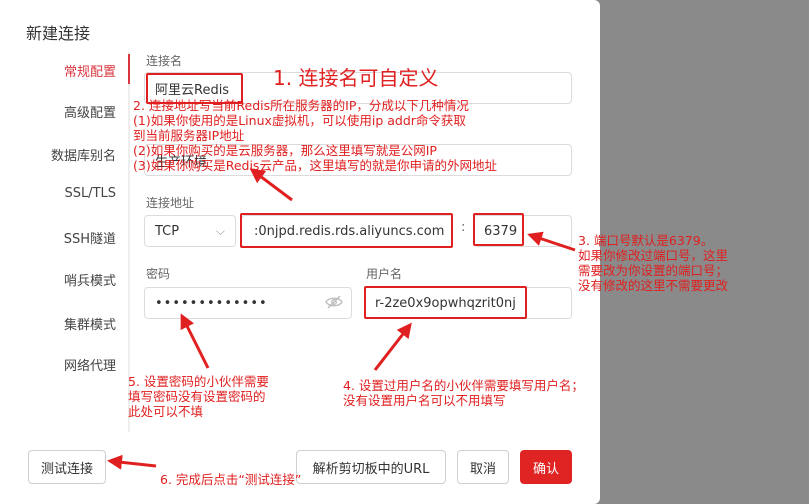  I want to click on arrow-to-username, so click(392, 346).